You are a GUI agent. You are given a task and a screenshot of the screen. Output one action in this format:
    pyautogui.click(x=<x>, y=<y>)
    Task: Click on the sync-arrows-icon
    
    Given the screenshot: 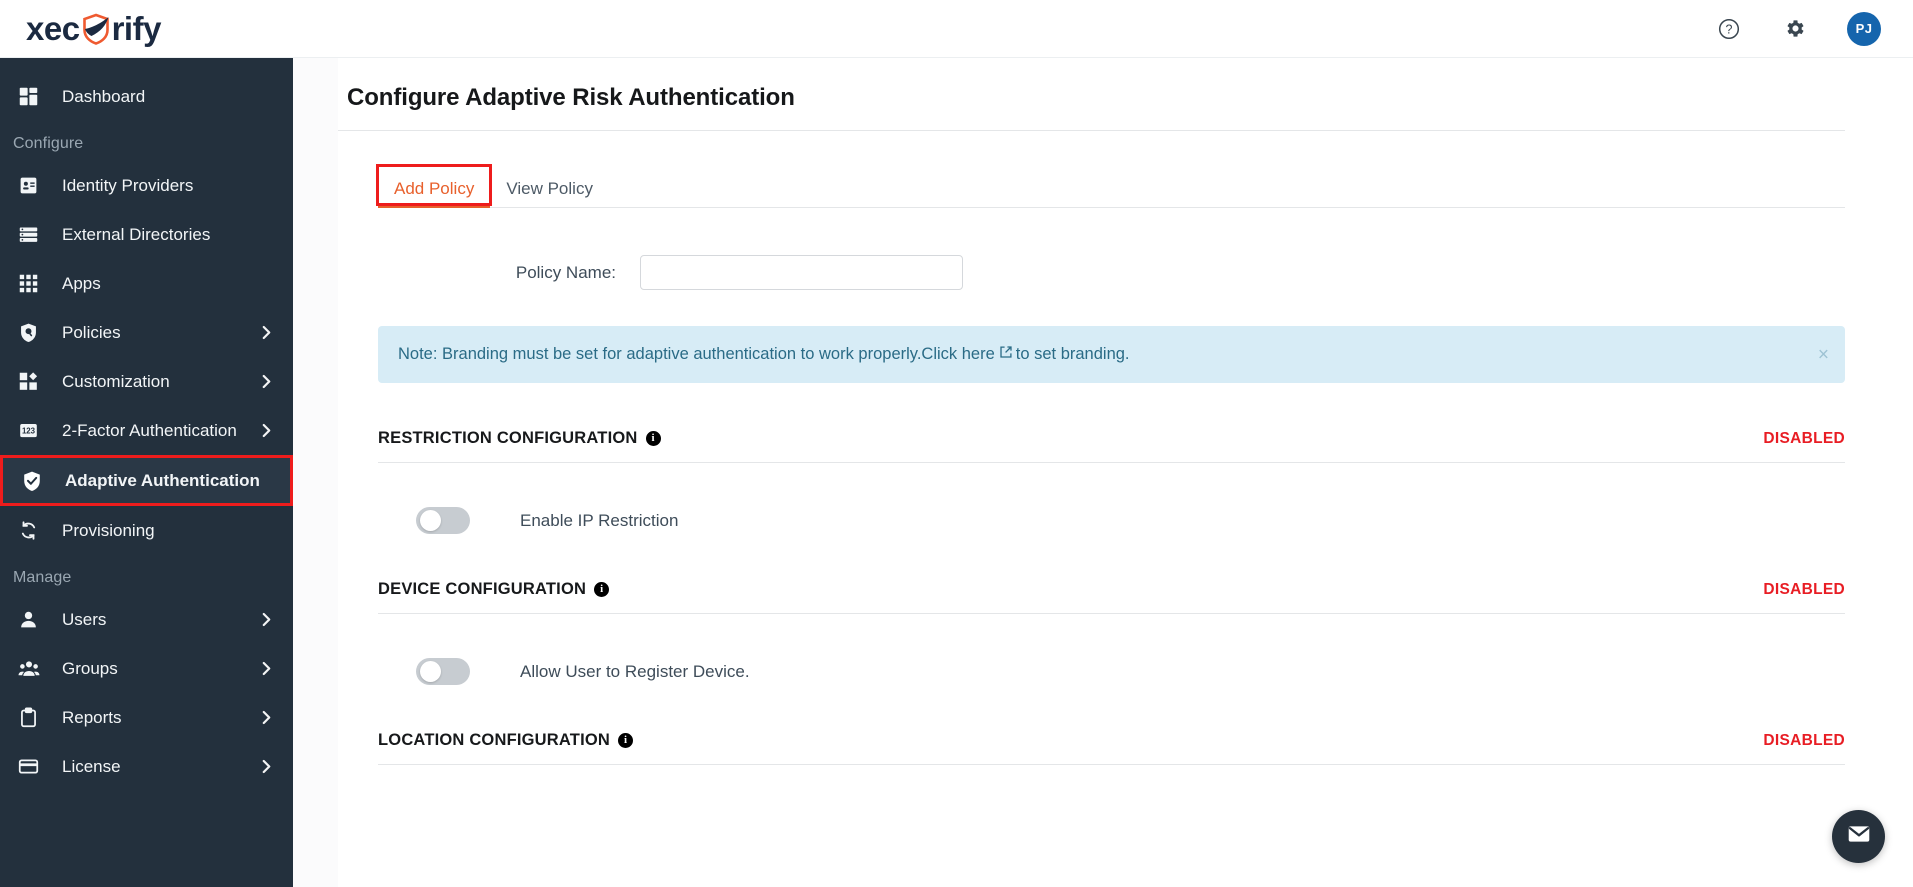 What is the action you would take?
    pyautogui.click(x=33, y=531)
    